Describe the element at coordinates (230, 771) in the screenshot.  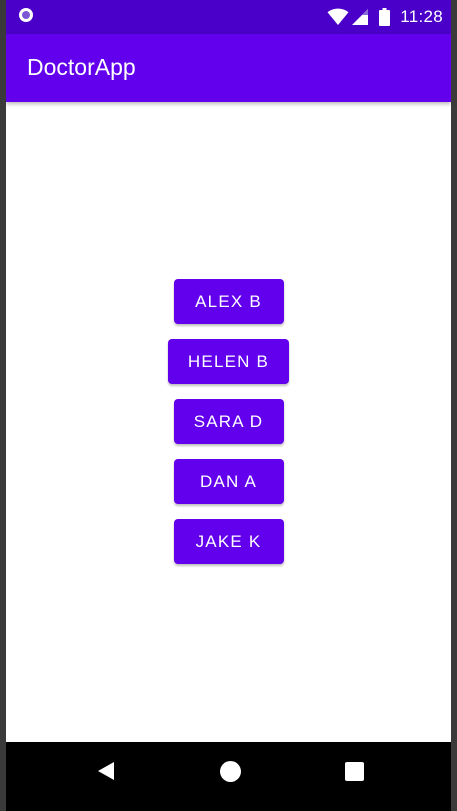
I see `home-icon` at that location.